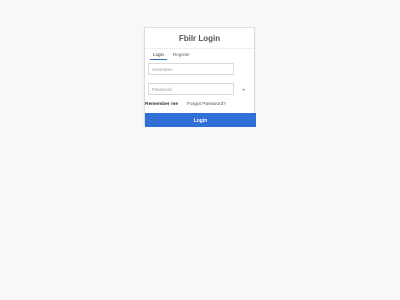 This screenshot has height=300, width=400. I want to click on login-button: Login, so click(200, 120).